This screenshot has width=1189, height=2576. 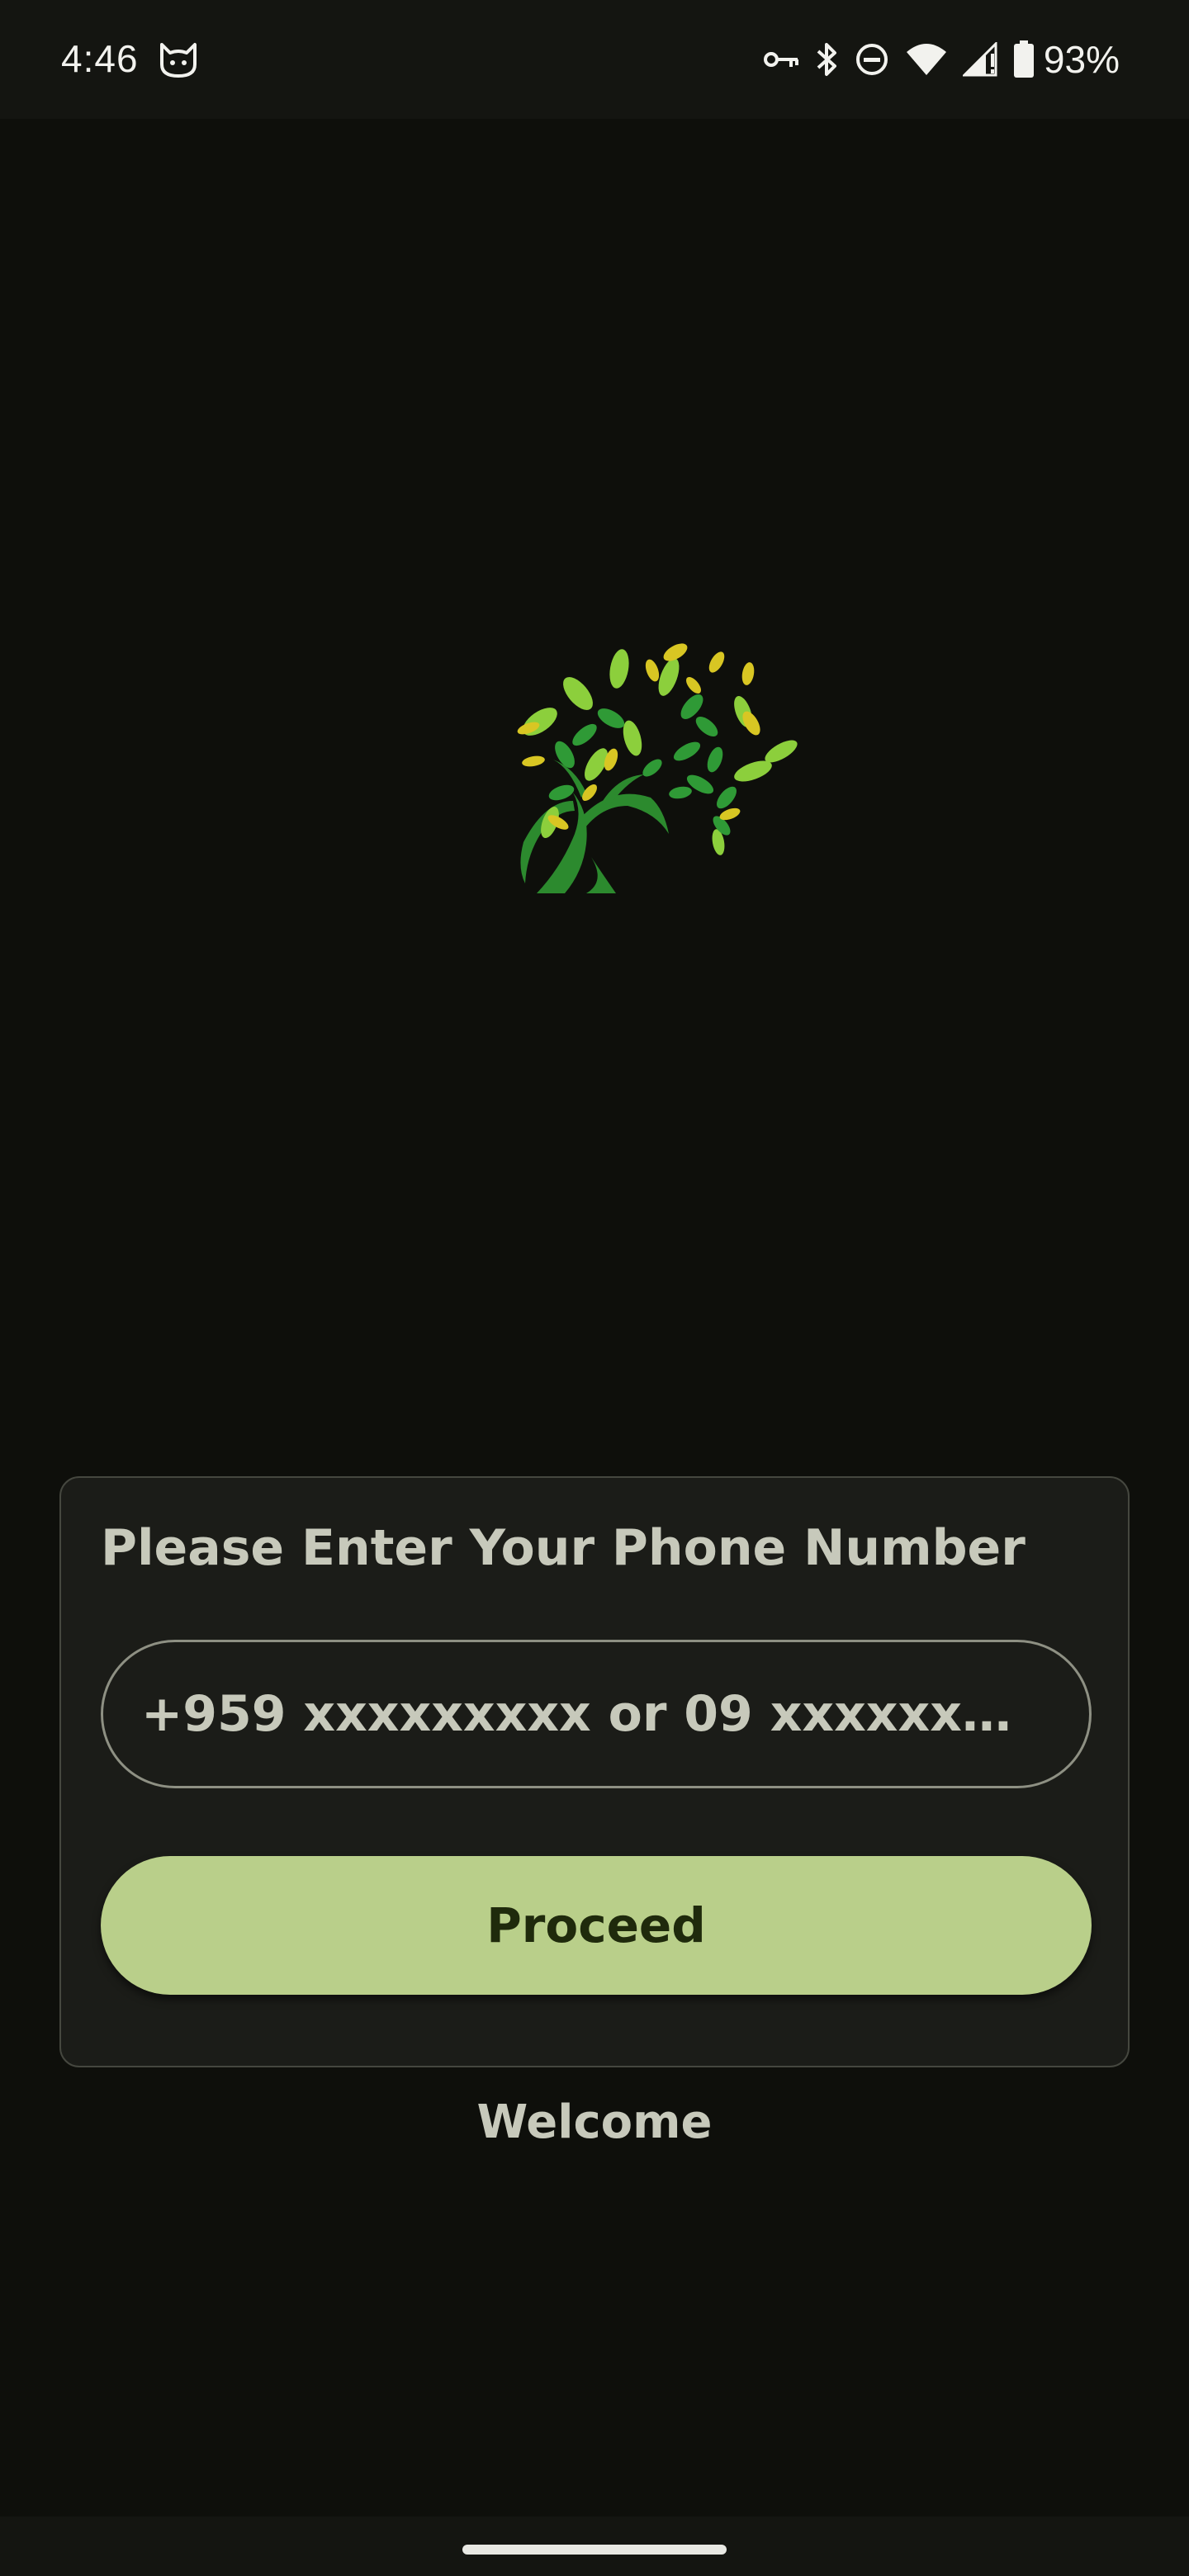 I want to click on card-title: Please Enter Your Phone Number, so click(x=563, y=1548).